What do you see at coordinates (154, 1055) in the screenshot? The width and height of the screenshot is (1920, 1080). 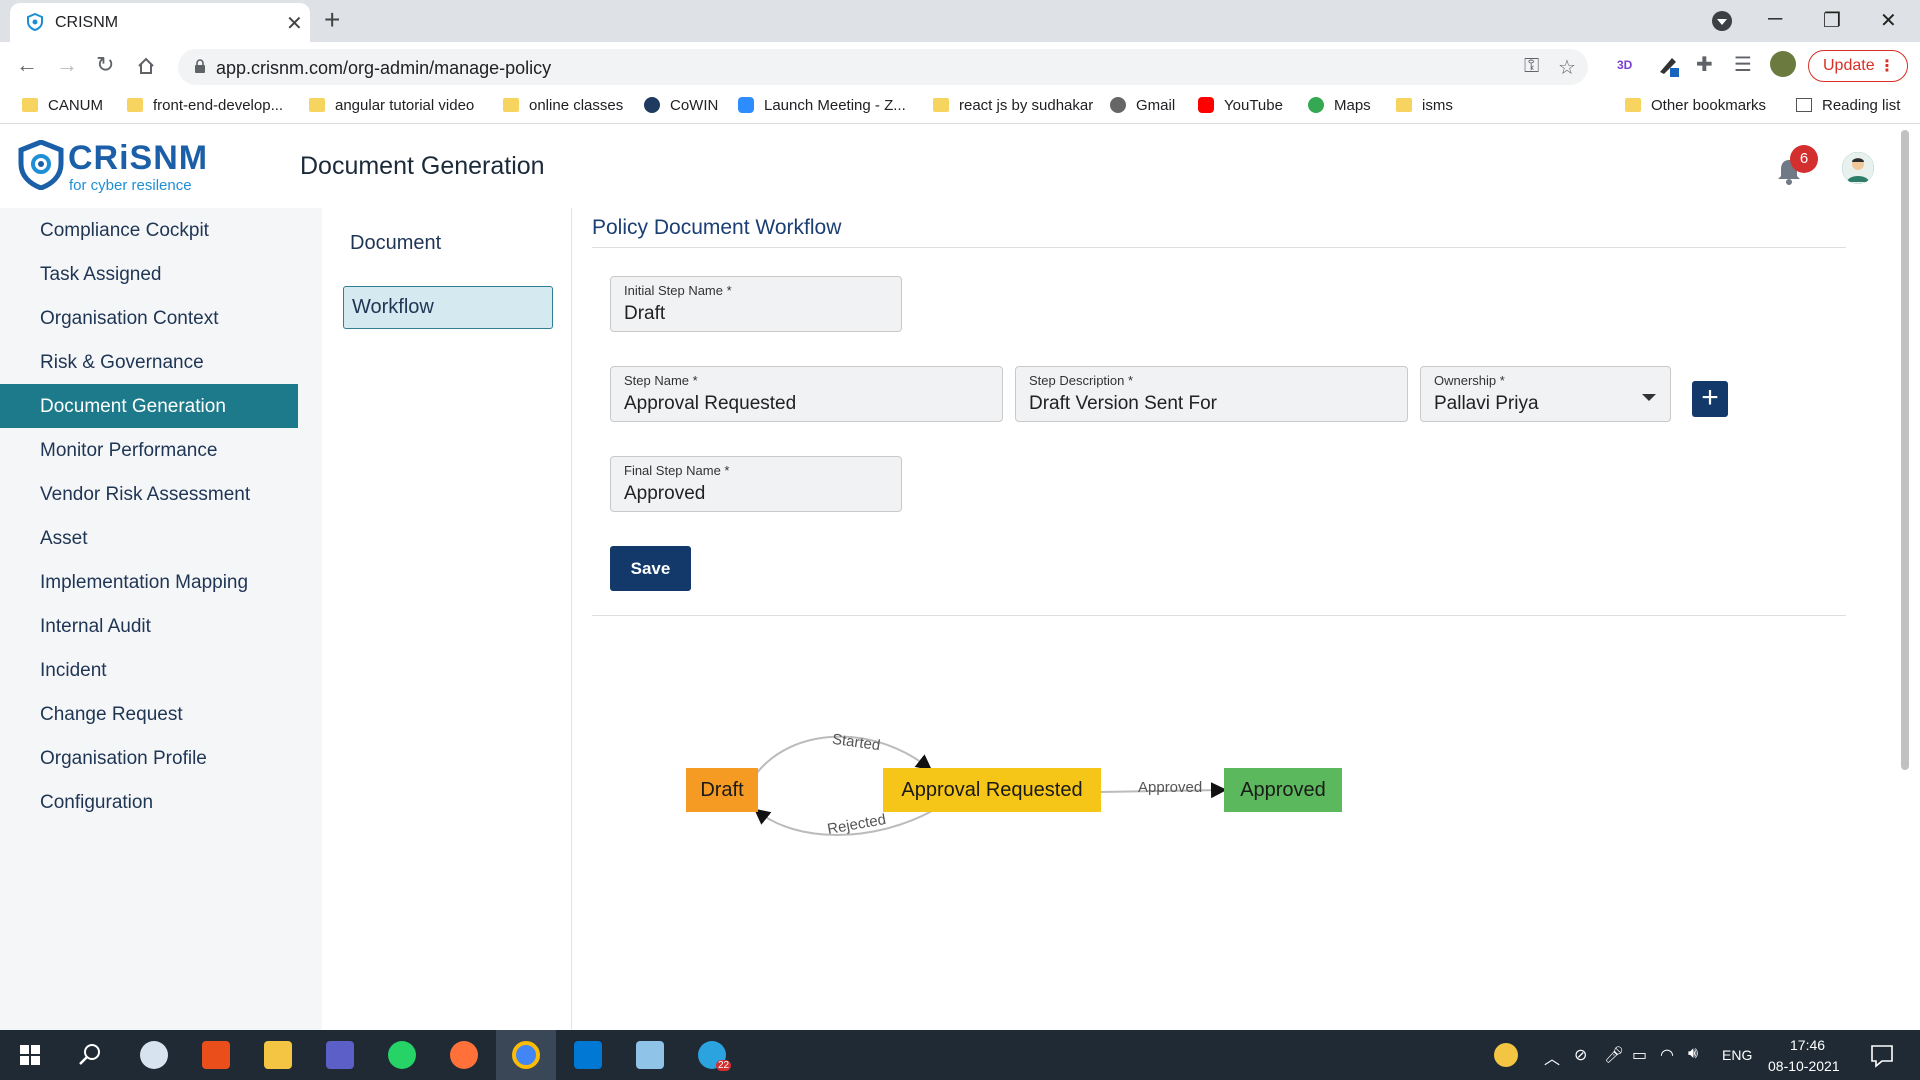 I see `snipping-tool-icon` at bounding box center [154, 1055].